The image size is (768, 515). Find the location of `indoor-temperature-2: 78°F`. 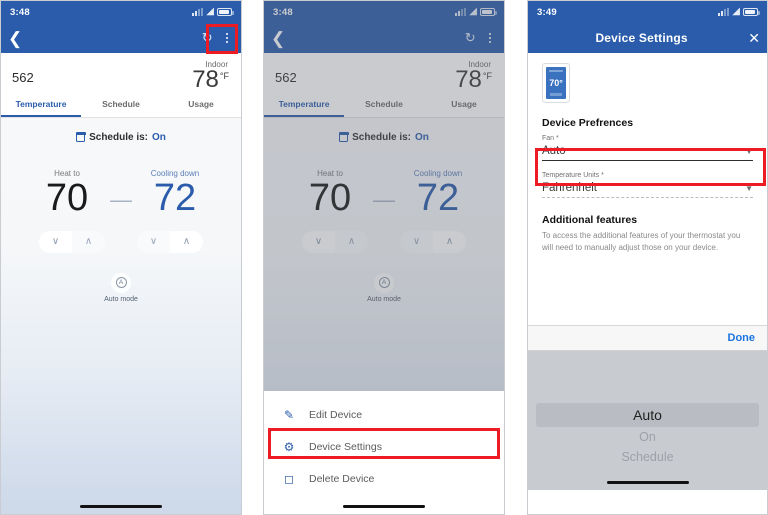

indoor-temperature-2: 78°F is located at coordinates (473, 80).